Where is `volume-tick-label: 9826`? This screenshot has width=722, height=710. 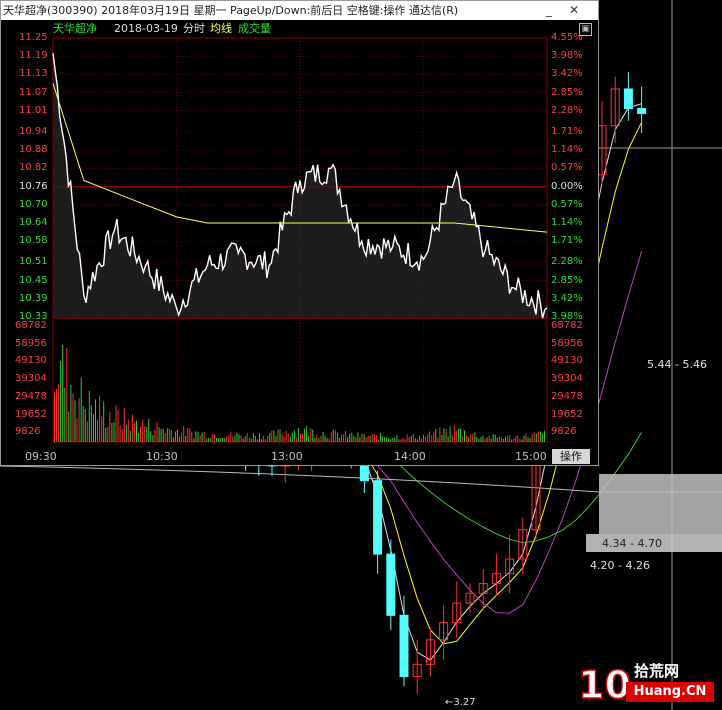 volume-tick-label: 9826 is located at coordinates (28, 432).